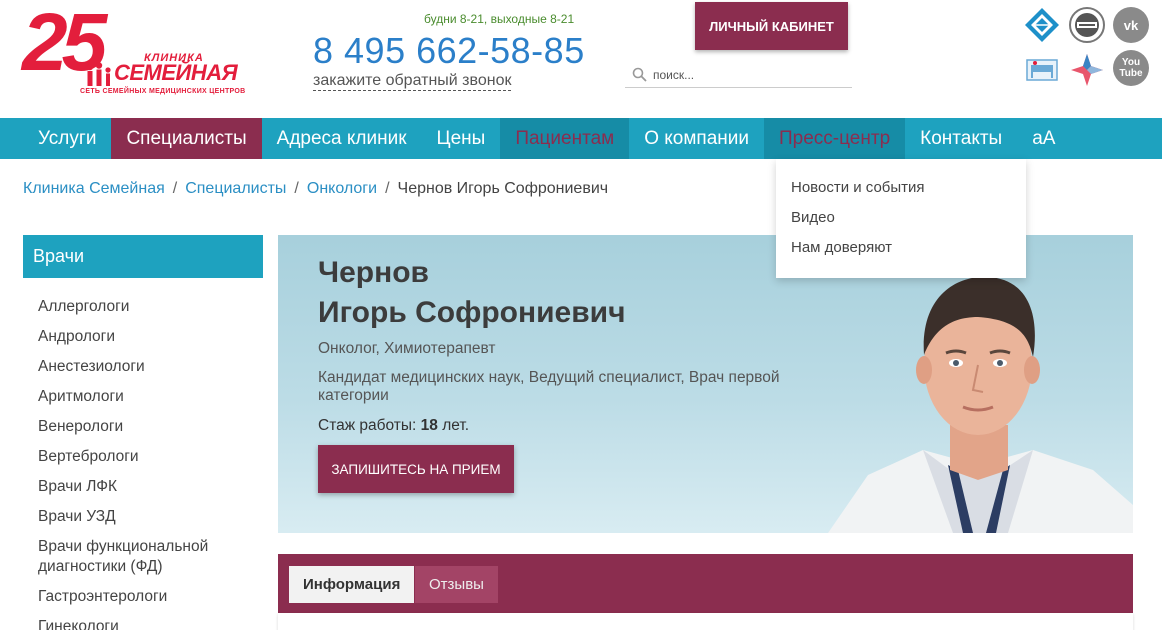 Image resolution: width=1162 pixels, height=630 pixels. Describe the element at coordinates (472, 293) in the screenshot. I see `doctor-name: Чернов Игорь Софрониевич` at that location.